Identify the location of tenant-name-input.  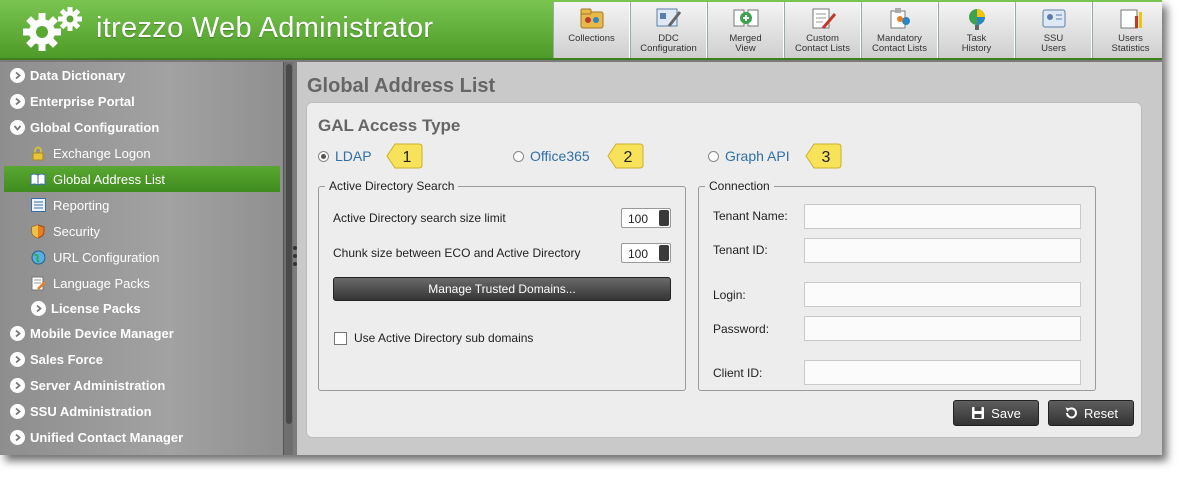
(942, 216).